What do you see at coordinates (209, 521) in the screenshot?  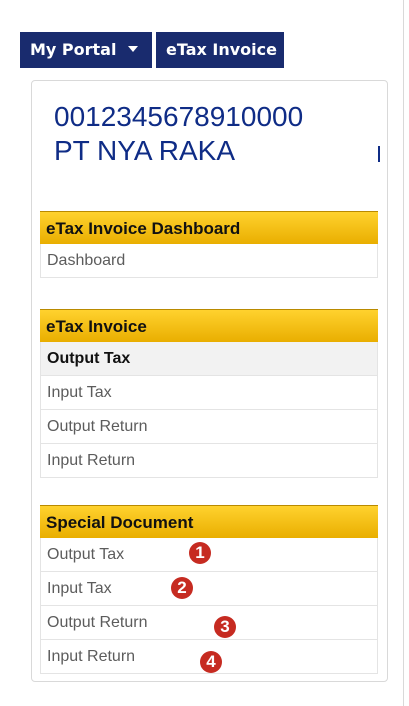 I see `special-document-section-header: Special Document` at bounding box center [209, 521].